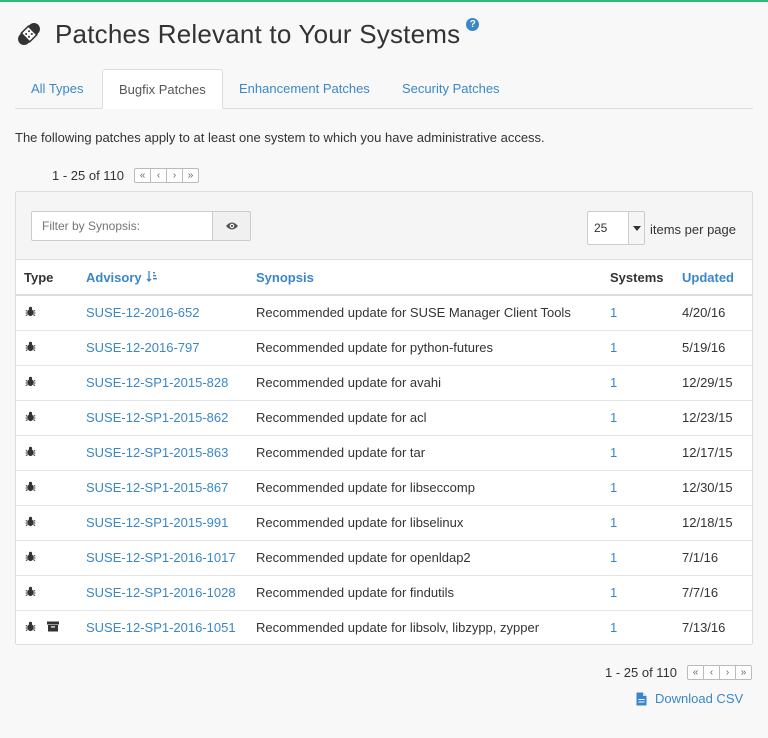 Image resolution: width=768 pixels, height=738 pixels. Describe the element at coordinates (384, 226) in the screenshot. I see `panel-toolbar: 25 items per page` at that location.